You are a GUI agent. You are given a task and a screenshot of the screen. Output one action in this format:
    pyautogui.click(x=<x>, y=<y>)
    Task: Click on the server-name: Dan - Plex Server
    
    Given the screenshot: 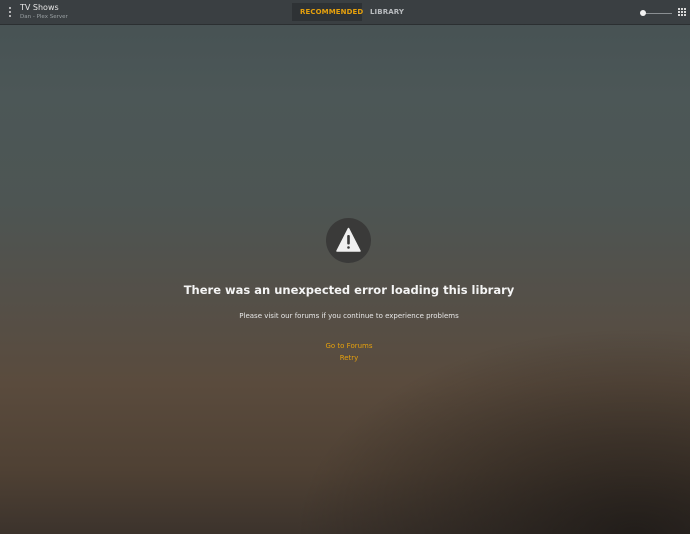 What is the action you would take?
    pyautogui.click(x=44, y=17)
    